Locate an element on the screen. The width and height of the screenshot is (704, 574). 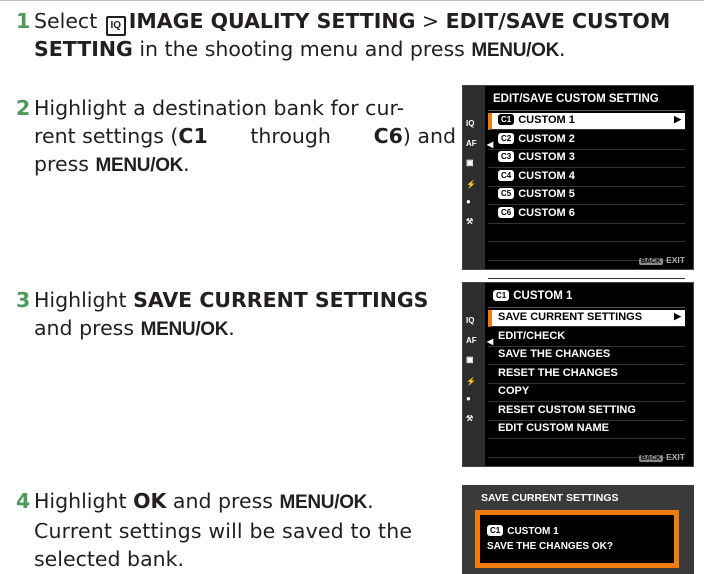
dialog-title: SAVE CURRENT SETTINGS is located at coordinates (550, 498).